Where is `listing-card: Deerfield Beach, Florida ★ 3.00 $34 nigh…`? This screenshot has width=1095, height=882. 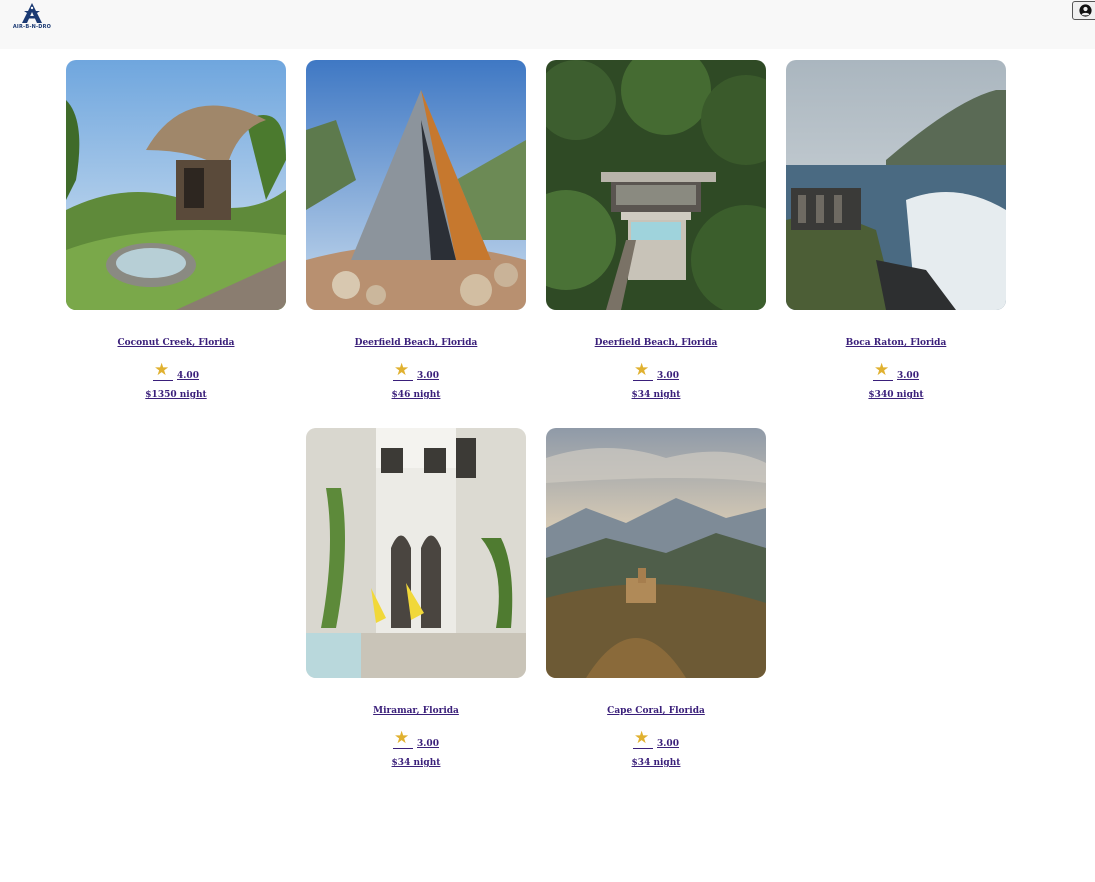
listing-card: Deerfield Beach, Florida ★ 3.00 $34 nigh… is located at coordinates (656, 230).